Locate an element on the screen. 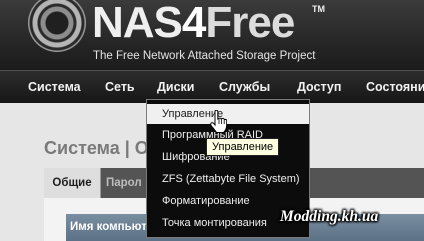  tab-password: Парол is located at coordinates (124, 183).